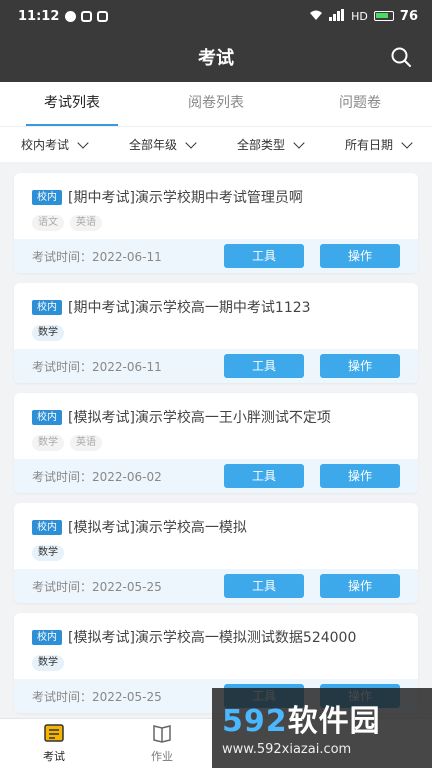 The image size is (432, 768). What do you see at coordinates (162, 756) in the screenshot?
I see `nav-label: 作业` at bounding box center [162, 756].